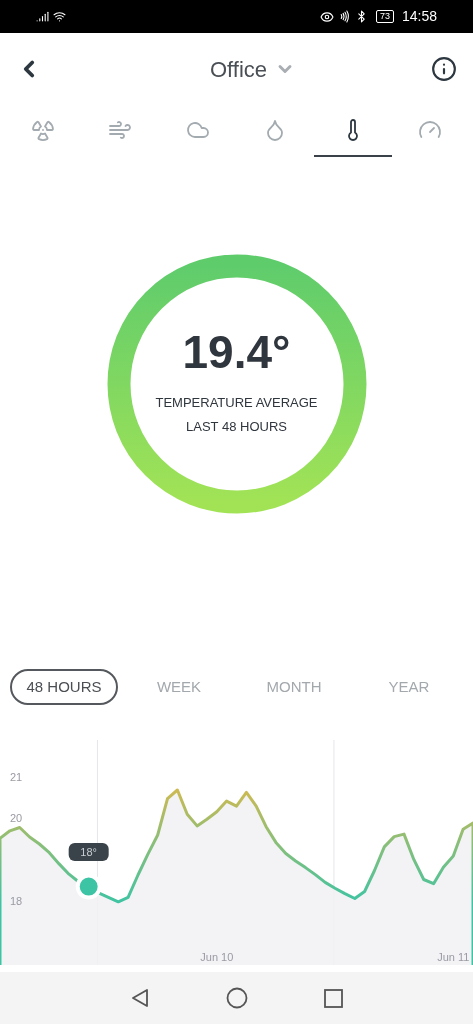 The height and width of the screenshot is (1024, 473). I want to click on x-axis-label: Jun 11, so click(453, 957).